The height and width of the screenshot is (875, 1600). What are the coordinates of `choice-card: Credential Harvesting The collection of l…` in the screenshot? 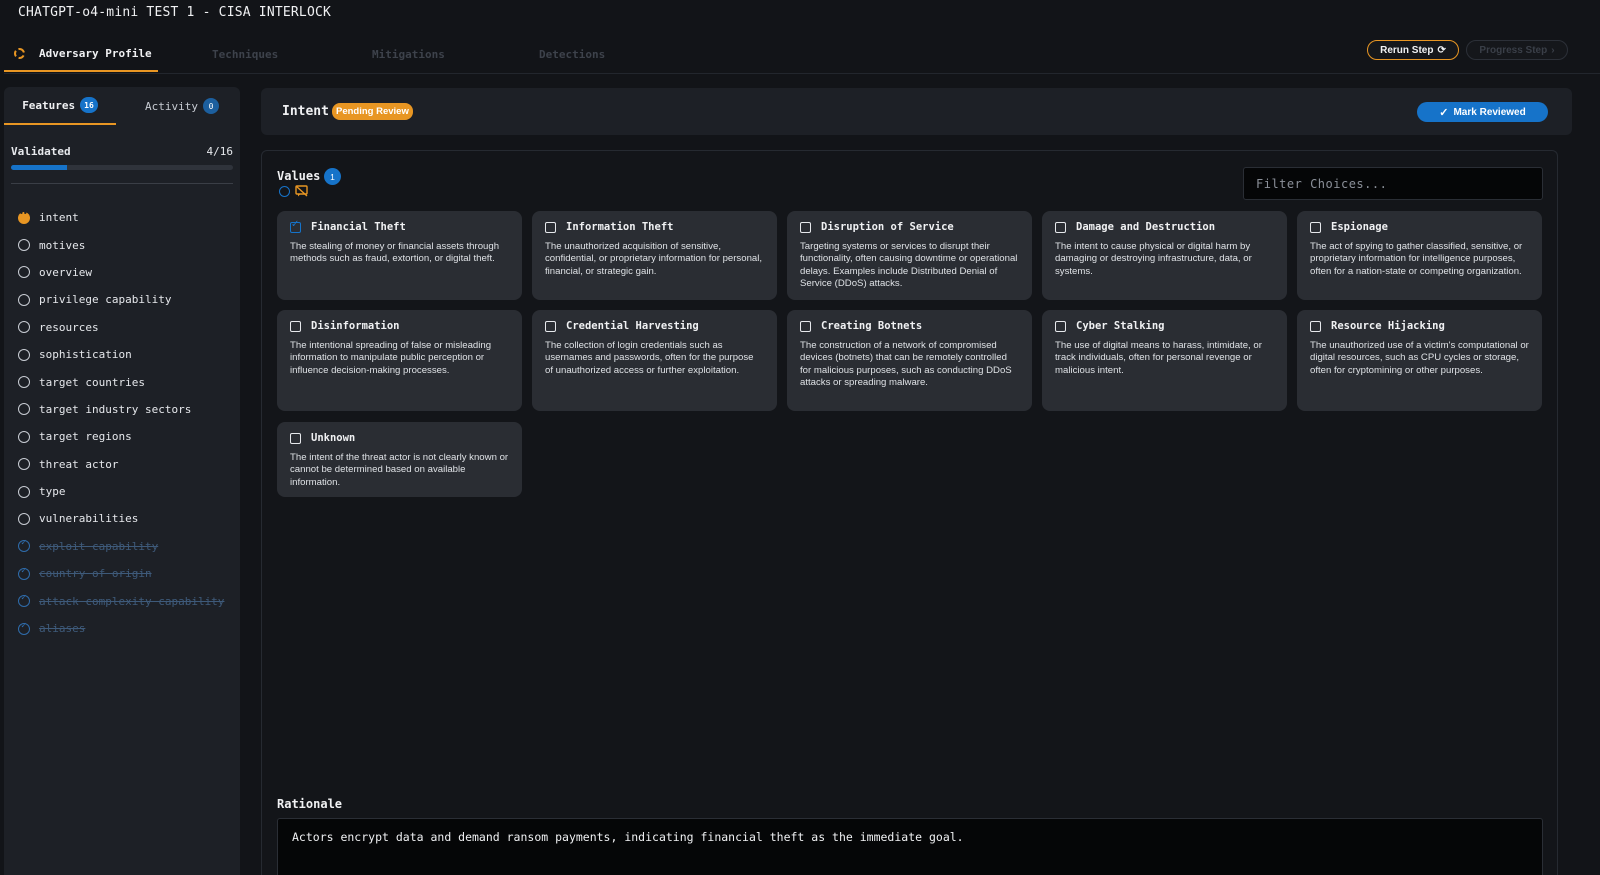 It's located at (654, 360).